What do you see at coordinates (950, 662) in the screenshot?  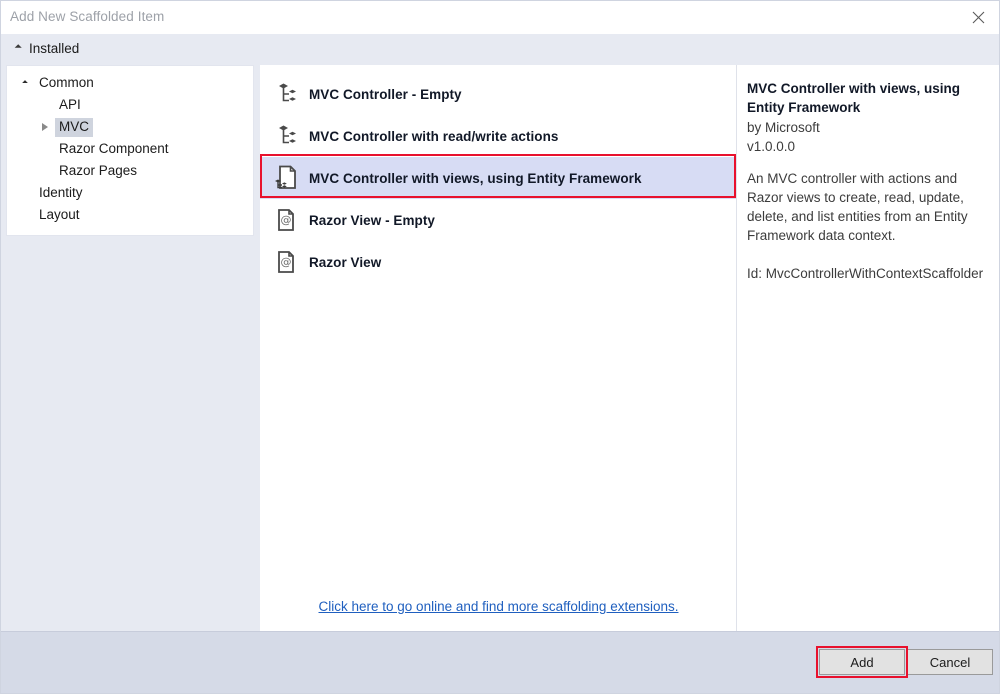 I see `cancel-button: Cancel` at bounding box center [950, 662].